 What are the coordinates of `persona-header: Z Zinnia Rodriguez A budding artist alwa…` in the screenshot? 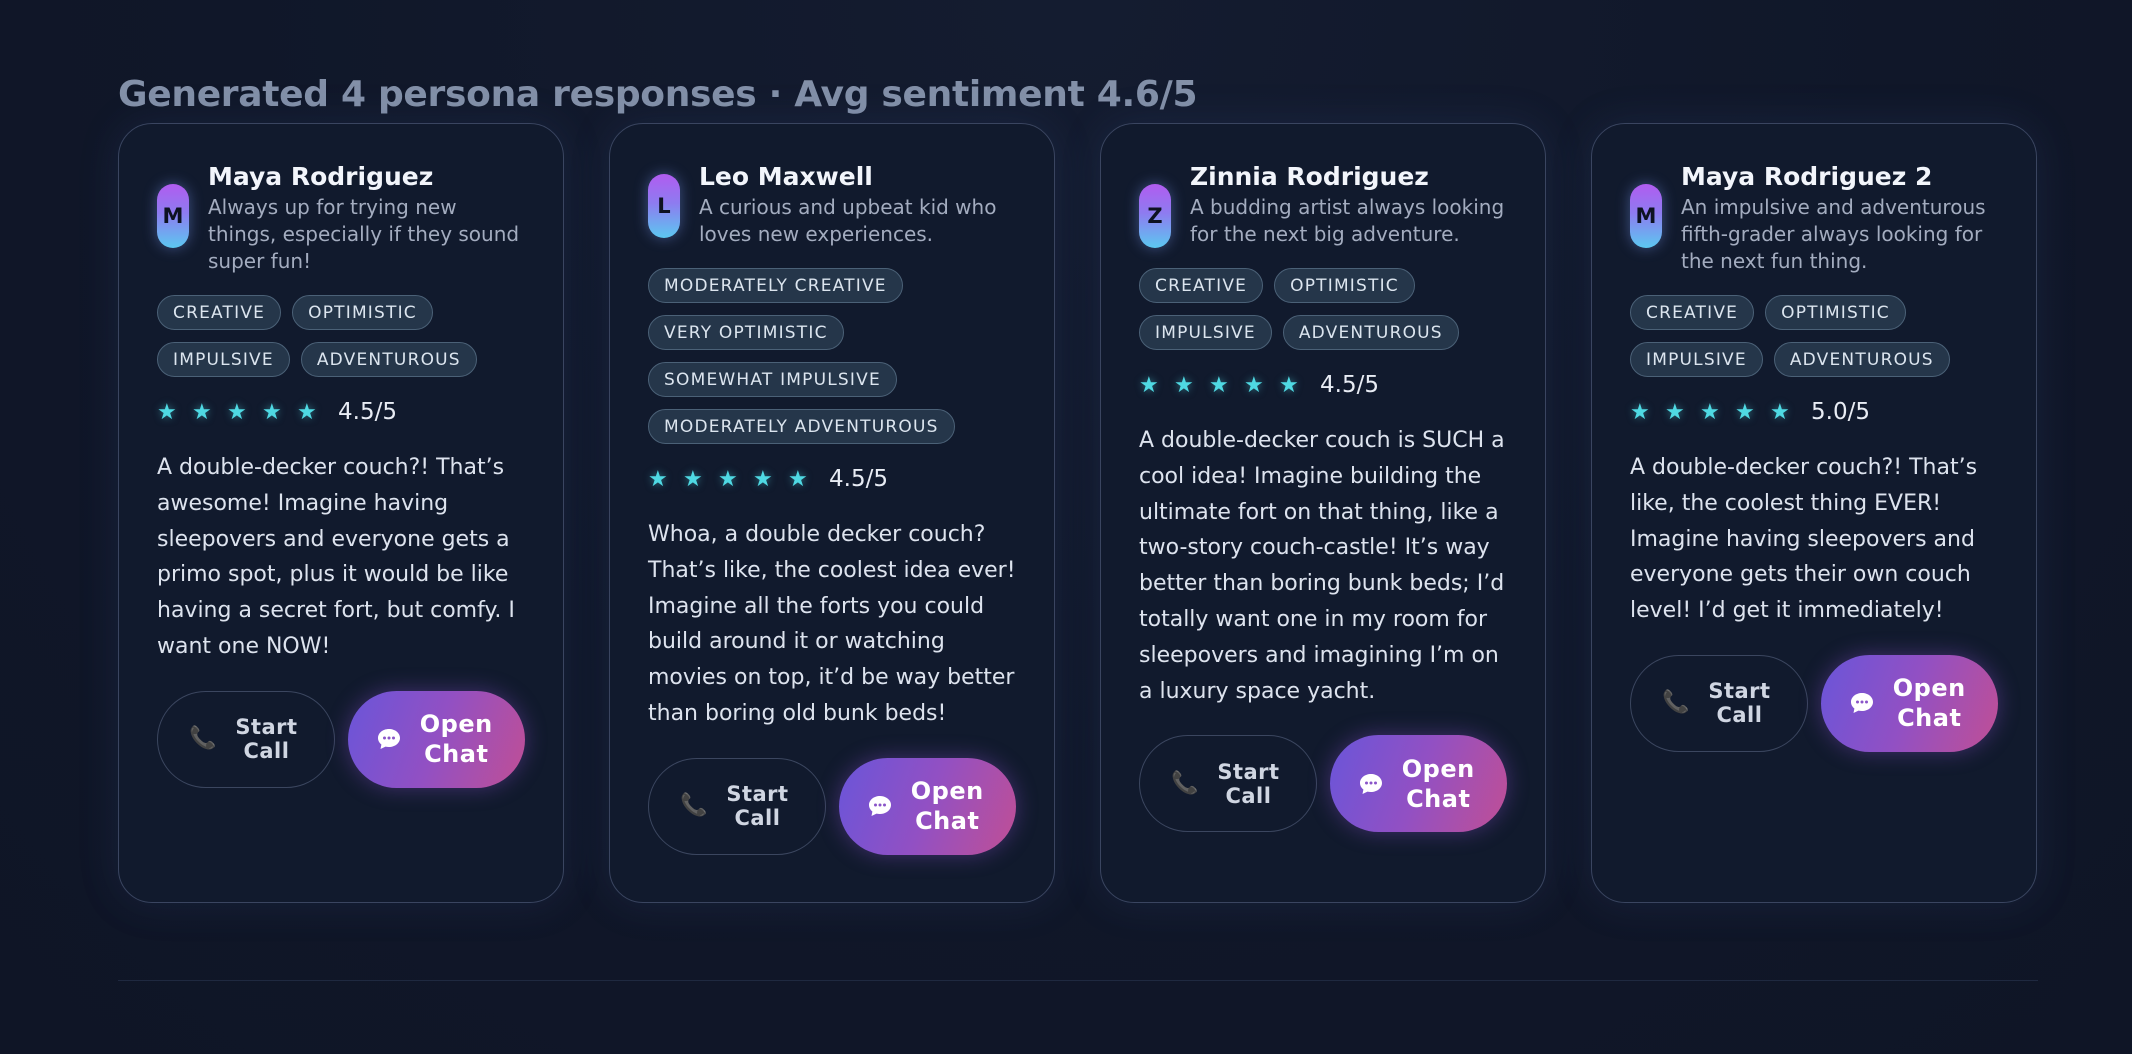 It's located at (1323, 205).